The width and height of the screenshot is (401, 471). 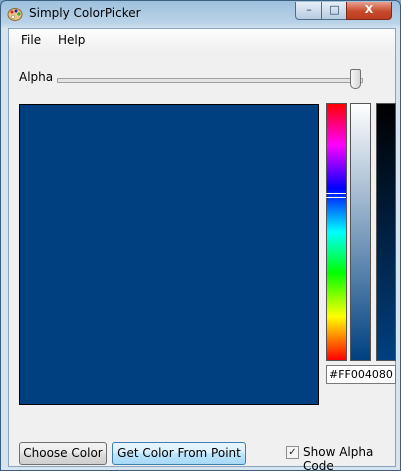 What do you see at coordinates (31, 40) in the screenshot?
I see `menu-file: File` at bounding box center [31, 40].